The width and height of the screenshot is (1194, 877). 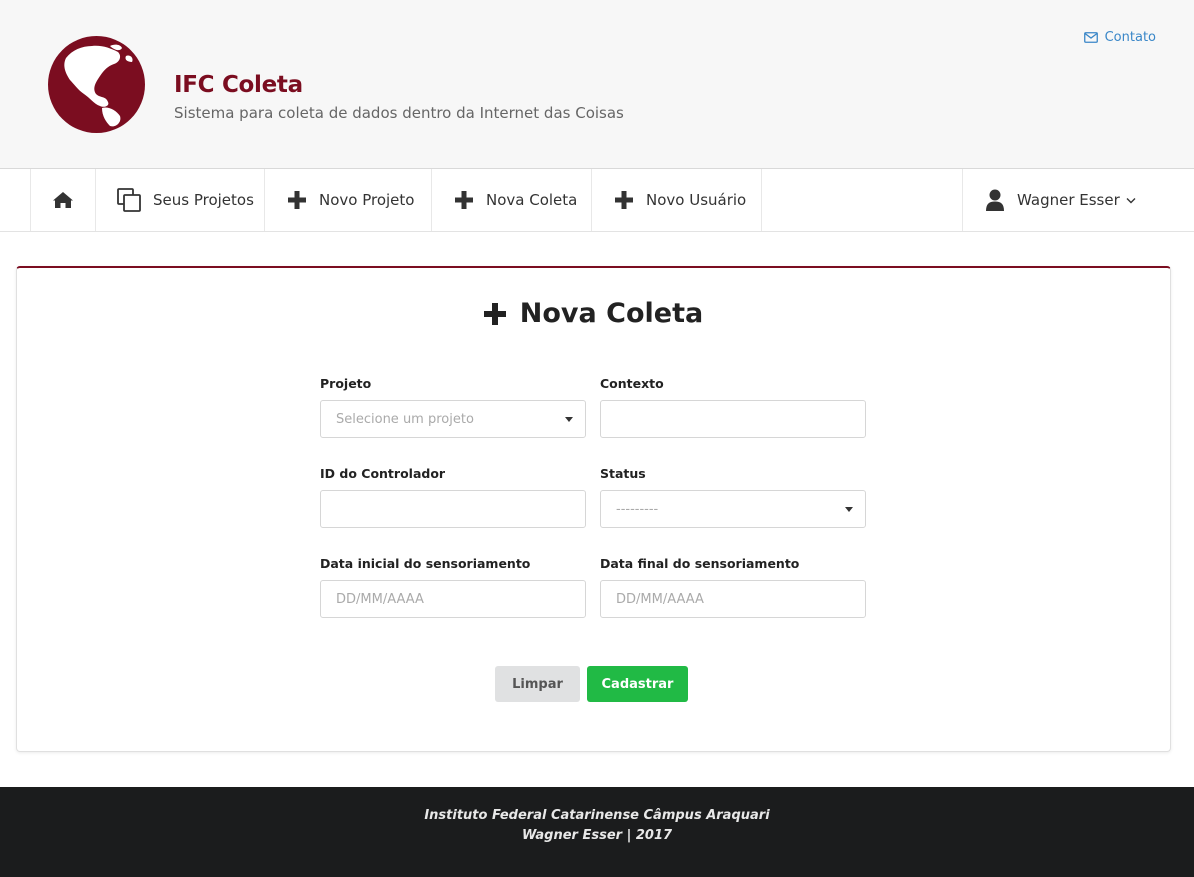 What do you see at coordinates (623, 473) in the screenshot?
I see `status-label: Status` at bounding box center [623, 473].